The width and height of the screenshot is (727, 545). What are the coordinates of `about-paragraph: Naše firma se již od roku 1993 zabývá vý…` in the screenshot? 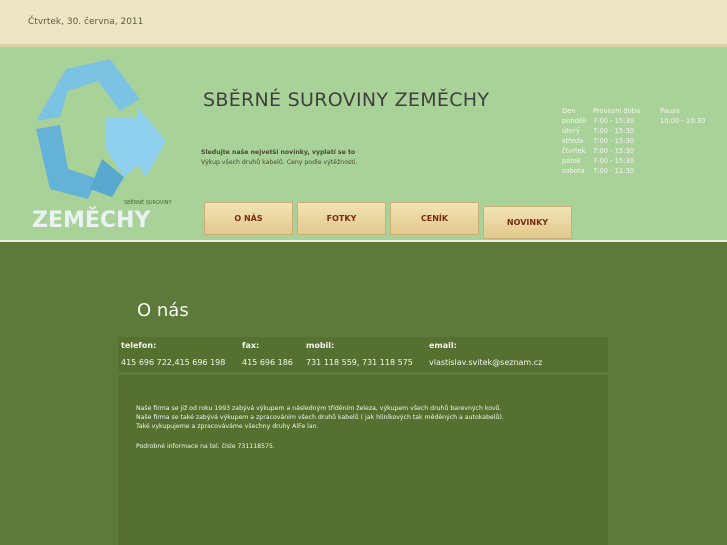 It's located at (319, 408).